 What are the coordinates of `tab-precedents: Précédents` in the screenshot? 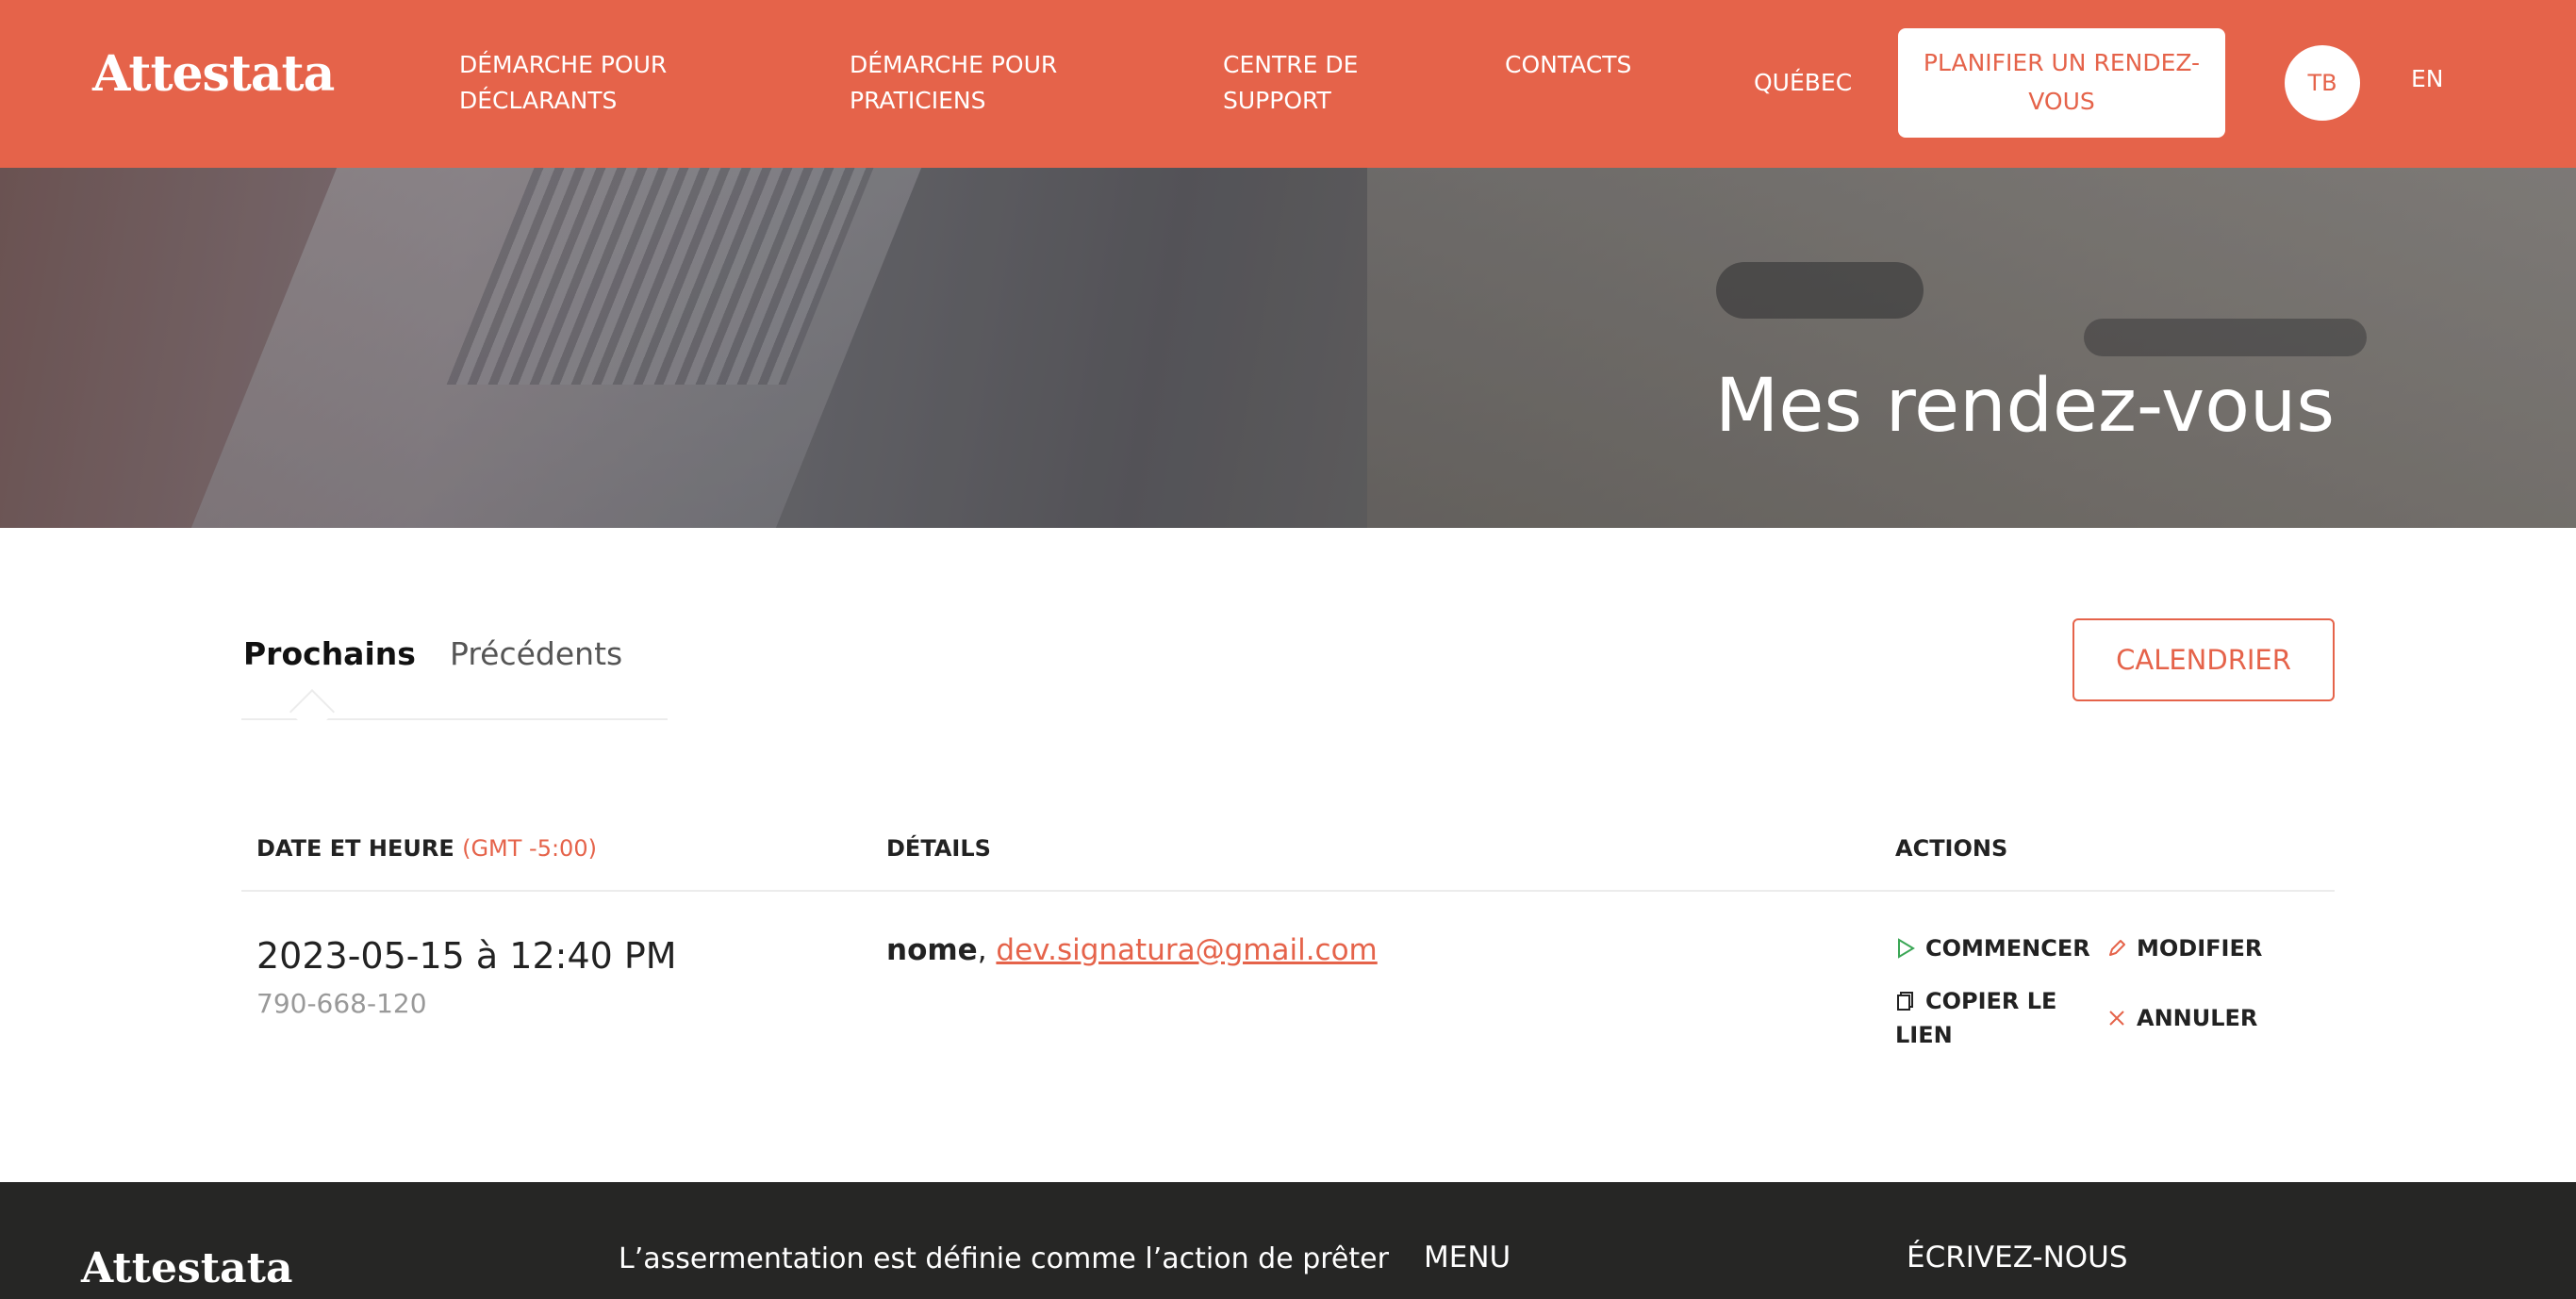 It's located at (536, 653).